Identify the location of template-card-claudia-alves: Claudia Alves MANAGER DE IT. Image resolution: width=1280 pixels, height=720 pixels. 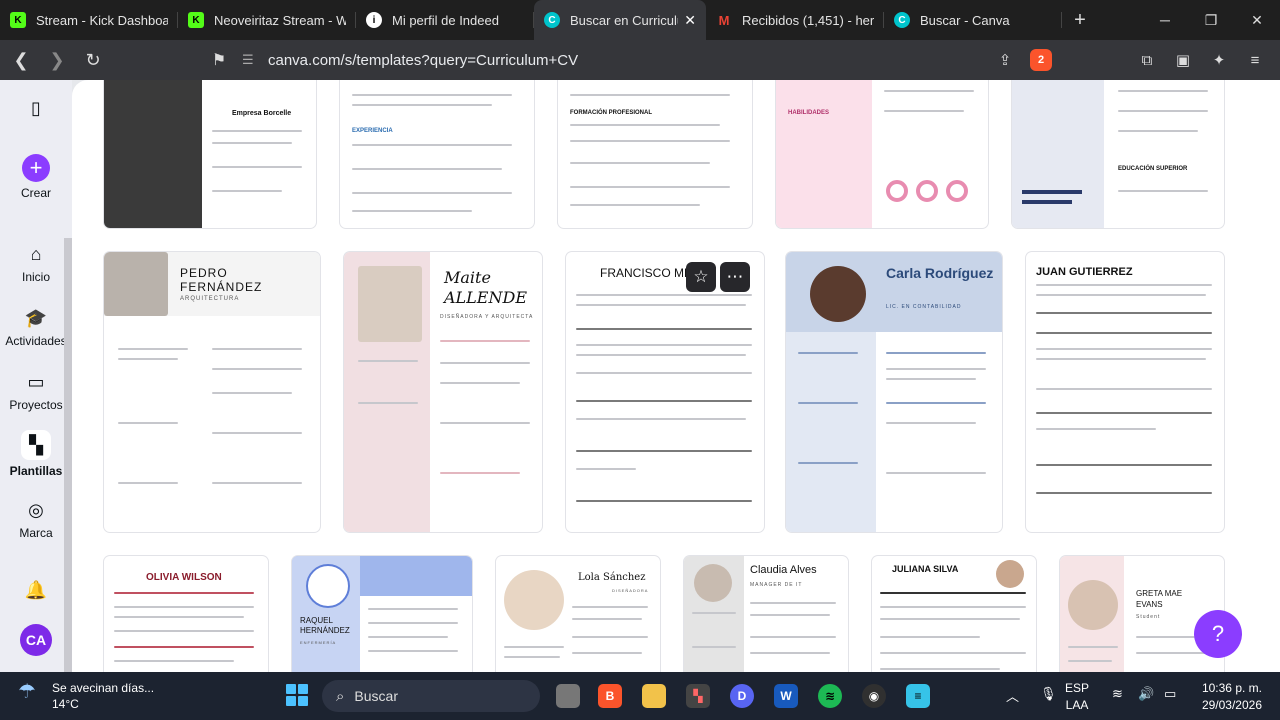
(766, 614).